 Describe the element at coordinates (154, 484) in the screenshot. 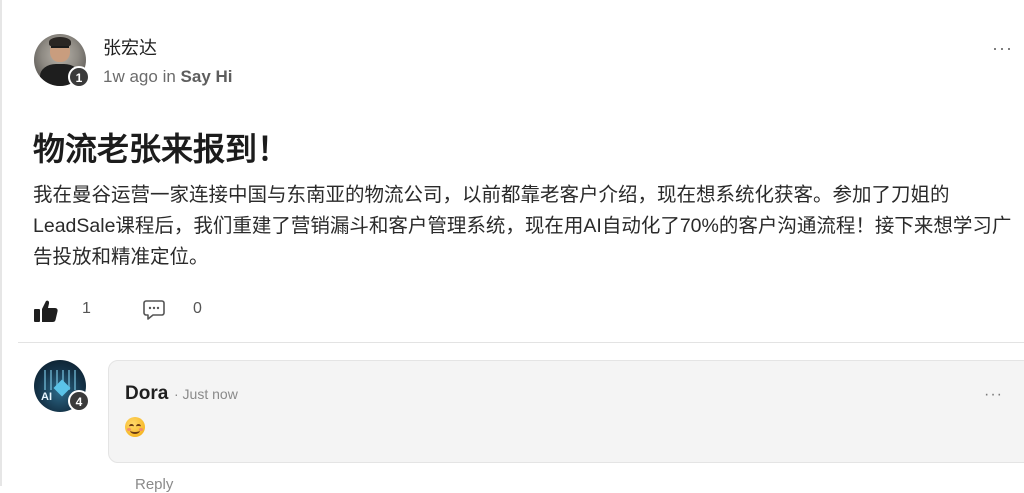

I see `reply-link: Reply` at that location.